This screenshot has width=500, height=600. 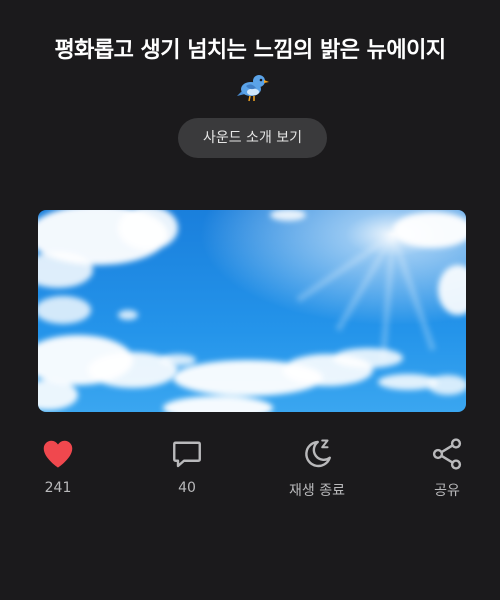 I want to click on share-icon, so click(x=447, y=454).